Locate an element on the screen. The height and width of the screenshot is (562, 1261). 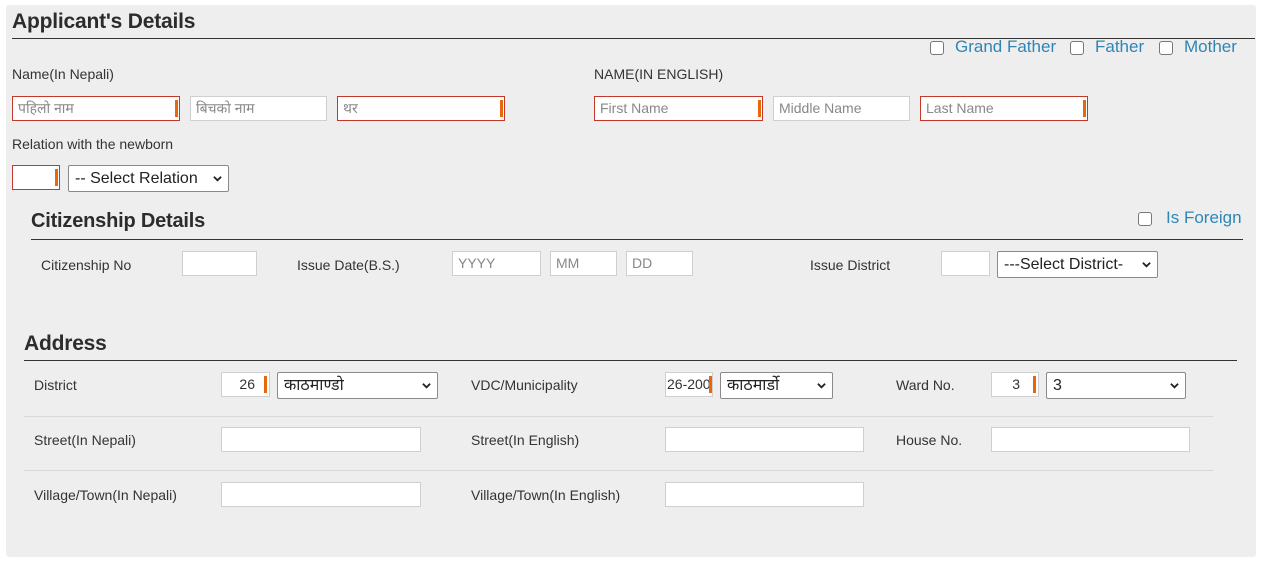
citizenship-details-heading: Citizenship Details is located at coordinates (118, 221).